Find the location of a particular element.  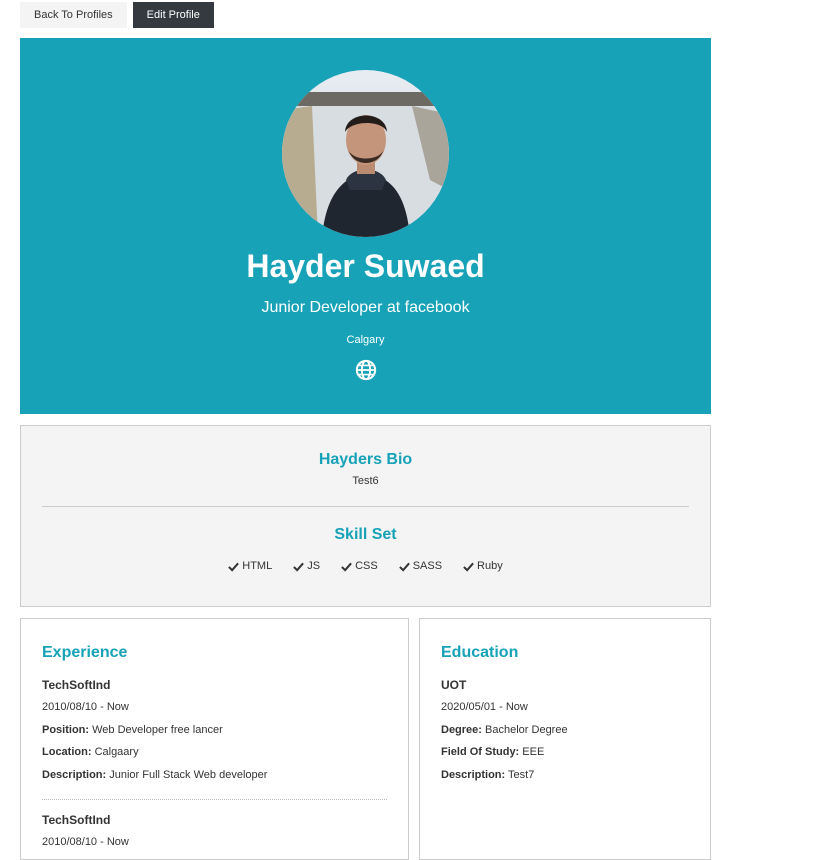

experience-location: Location: Calgaary is located at coordinates (90, 752).